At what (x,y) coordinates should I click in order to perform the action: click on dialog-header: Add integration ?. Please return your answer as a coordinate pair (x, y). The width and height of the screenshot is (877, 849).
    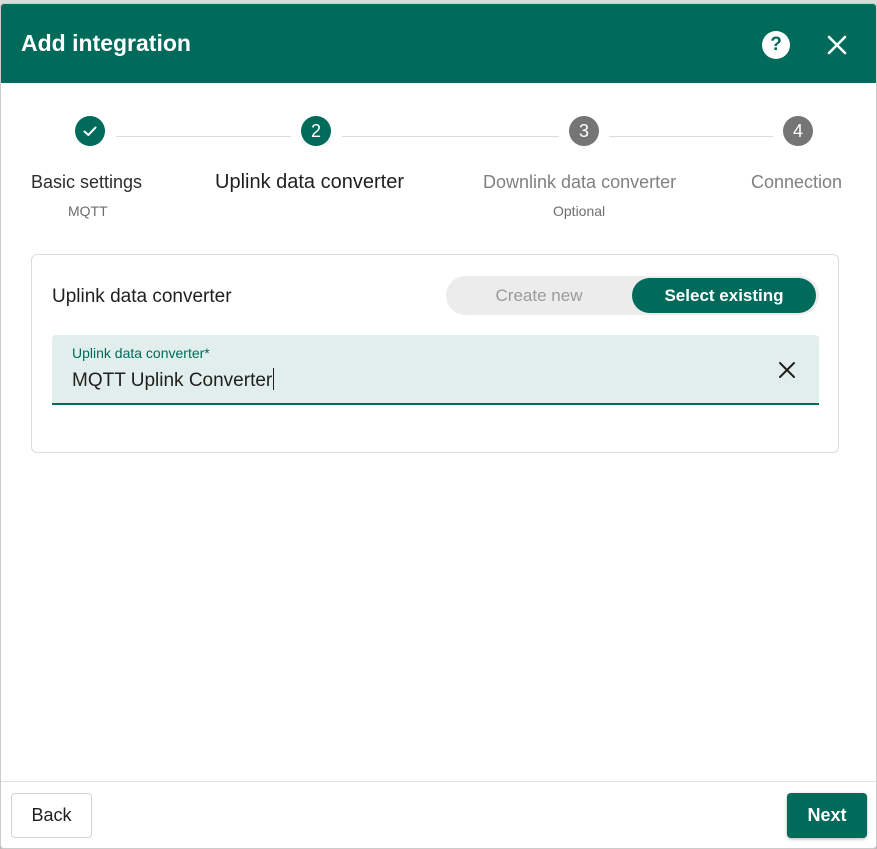
    Looking at the image, I should click on (438, 43).